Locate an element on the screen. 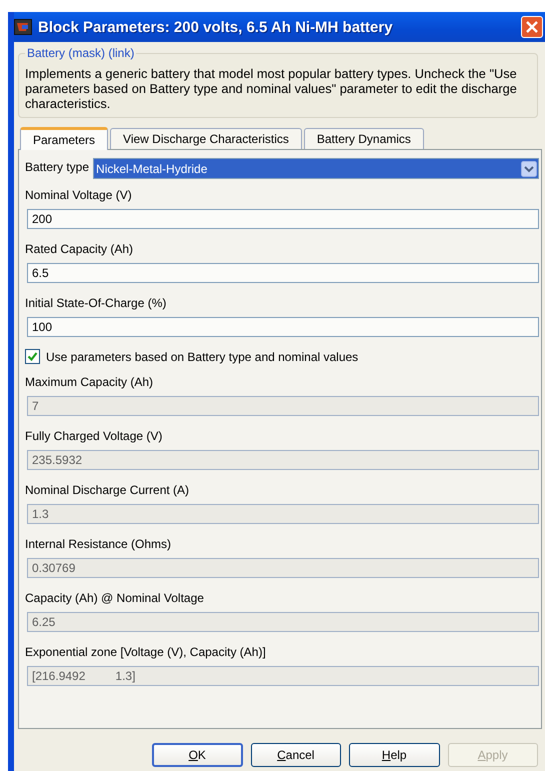  dialog-button: Help is located at coordinates (394, 755).